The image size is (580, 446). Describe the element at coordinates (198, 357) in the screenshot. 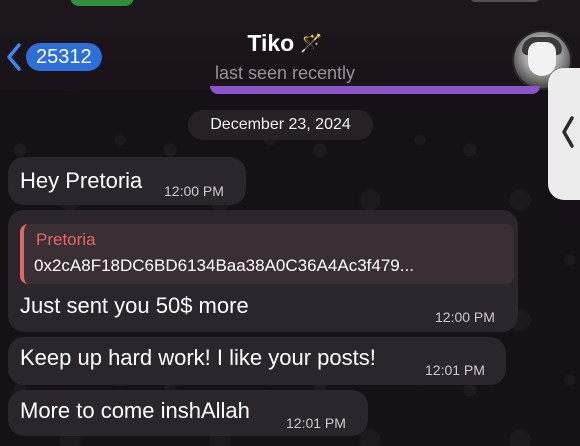

I see `message-text: Keep up hard work! I like your posts!` at that location.